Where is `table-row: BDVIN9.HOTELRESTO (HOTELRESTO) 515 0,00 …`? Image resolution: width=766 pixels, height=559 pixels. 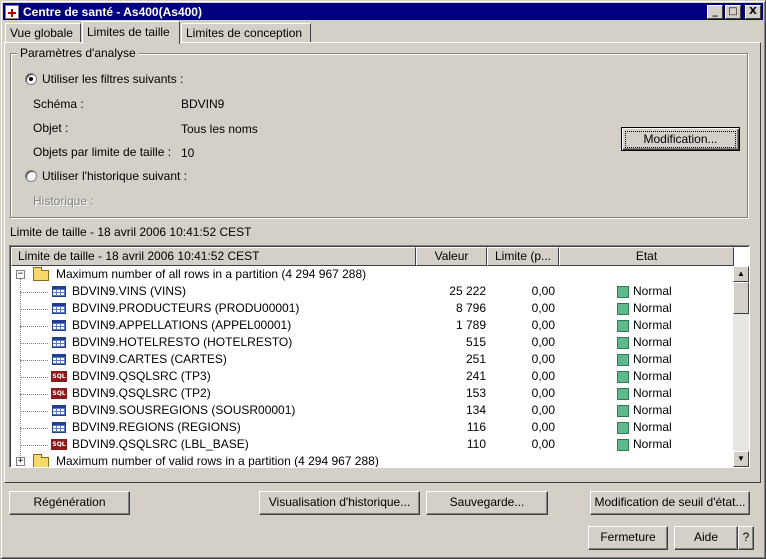 table-row: BDVIN9.HOTELRESTO (HOTELRESTO) 515 0,00 … is located at coordinates (372, 342).